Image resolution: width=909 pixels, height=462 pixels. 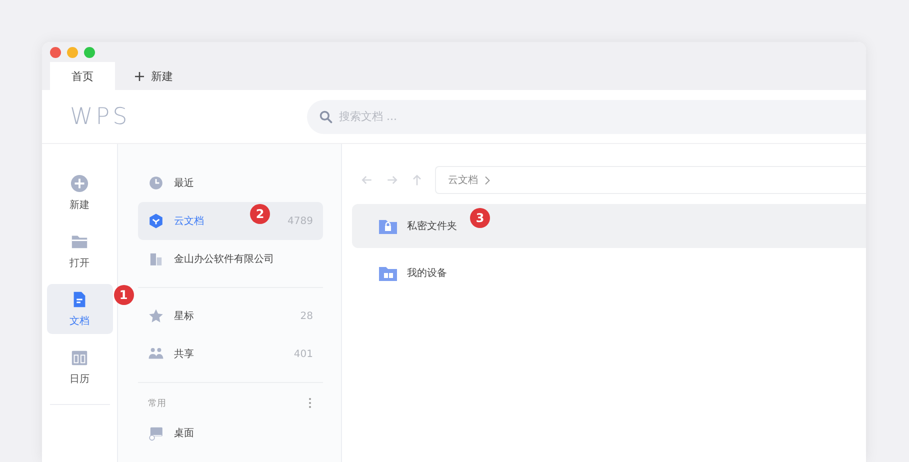 What do you see at coordinates (260, 214) in the screenshot?
I see `callout-badge: 2` at bounding box center [260, 214].